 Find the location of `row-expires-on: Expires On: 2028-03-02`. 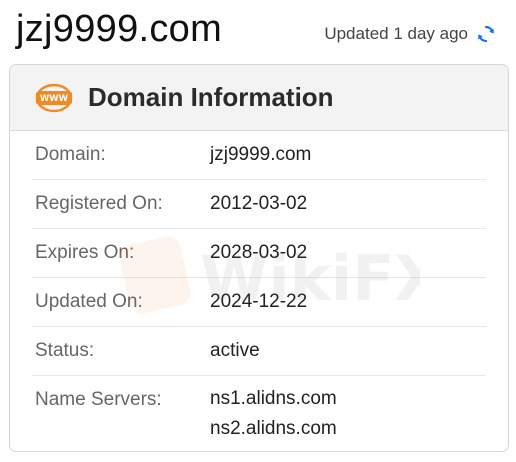

row-expires-on: Expires On: 2028-03-02 is located at coordinates (259, 253).